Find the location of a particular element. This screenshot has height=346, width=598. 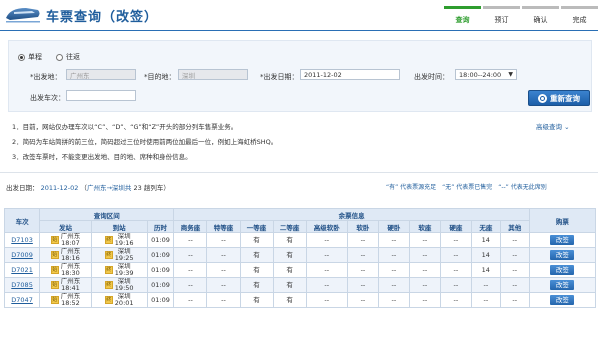

step-confirm: 确认 is located at coordinates (540, 15).